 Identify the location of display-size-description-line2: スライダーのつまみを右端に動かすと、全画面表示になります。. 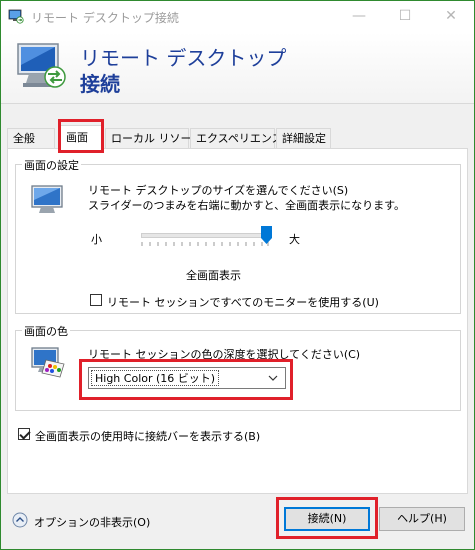
(247, 205).